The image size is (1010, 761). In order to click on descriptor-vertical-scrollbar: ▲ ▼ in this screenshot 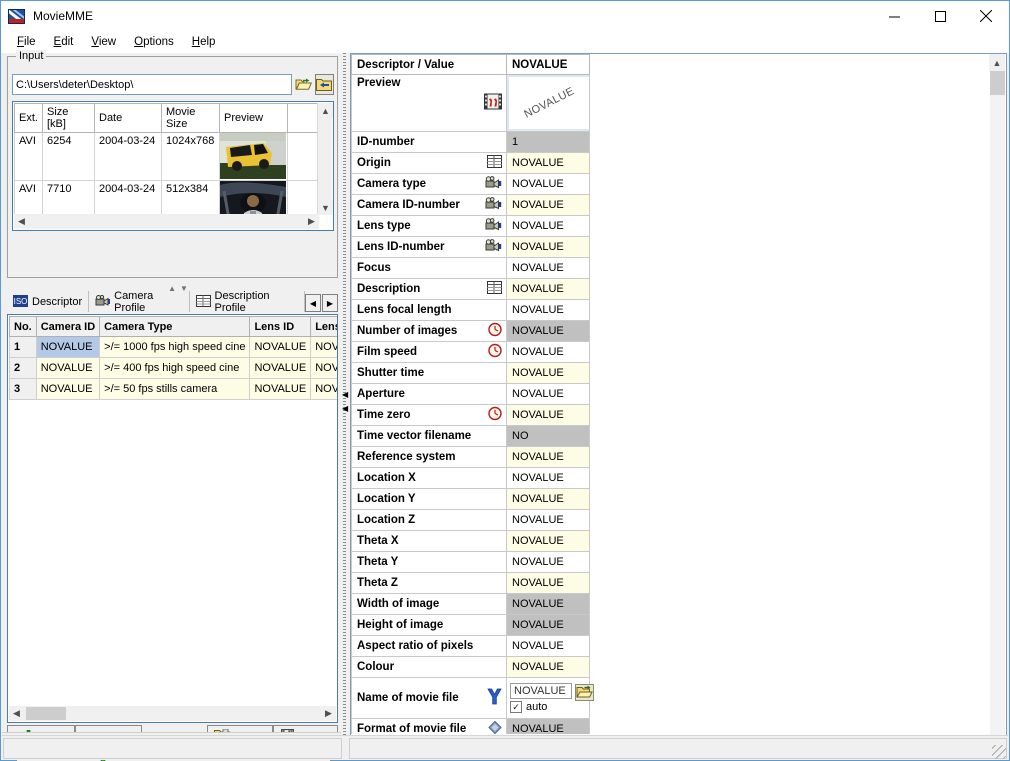, I will do `click(997, 406)`.